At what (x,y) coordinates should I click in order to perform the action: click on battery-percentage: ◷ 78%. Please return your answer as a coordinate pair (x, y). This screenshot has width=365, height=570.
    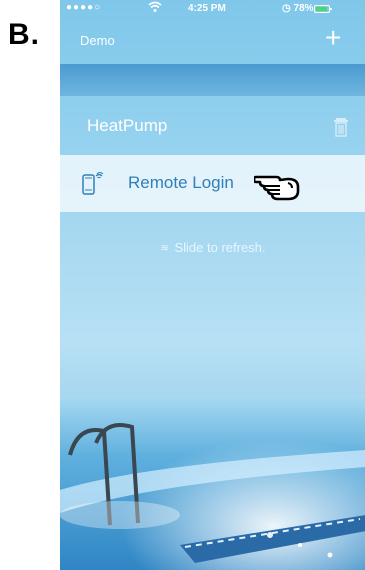
    Looking at the image, I should click on (298, 8).